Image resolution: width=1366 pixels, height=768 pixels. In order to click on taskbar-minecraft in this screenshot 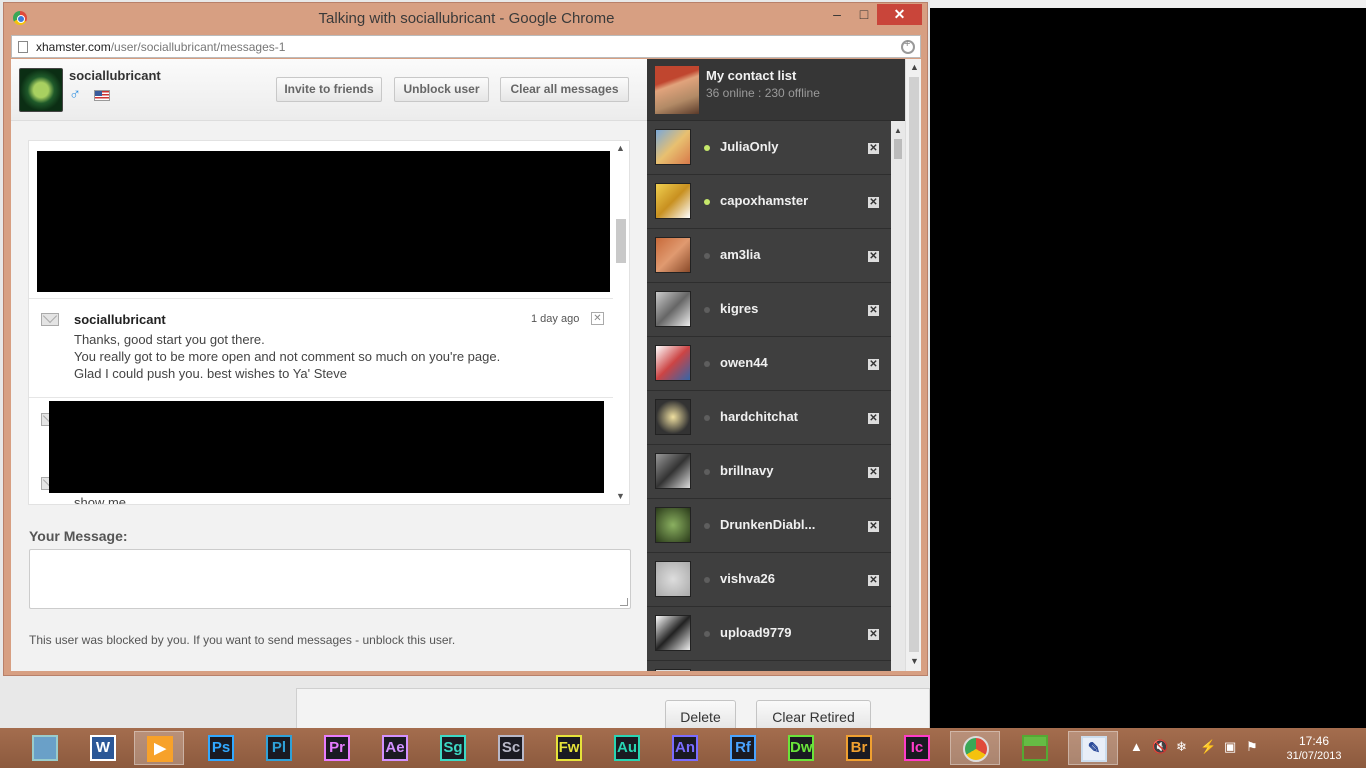, I will do `click(1035, 748)`.